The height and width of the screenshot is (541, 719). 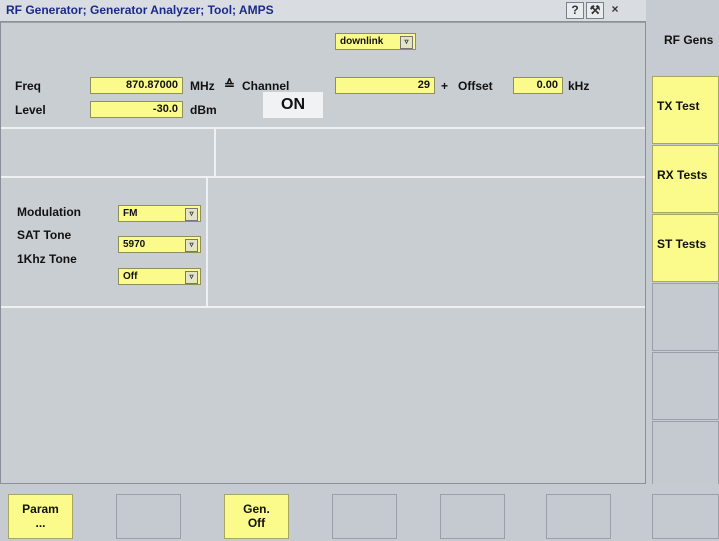 What do you see at coordinates (44, 235) in the screenshot?
I see `sat-tone-label: SAT Tone` at bounding box center [44, 235].